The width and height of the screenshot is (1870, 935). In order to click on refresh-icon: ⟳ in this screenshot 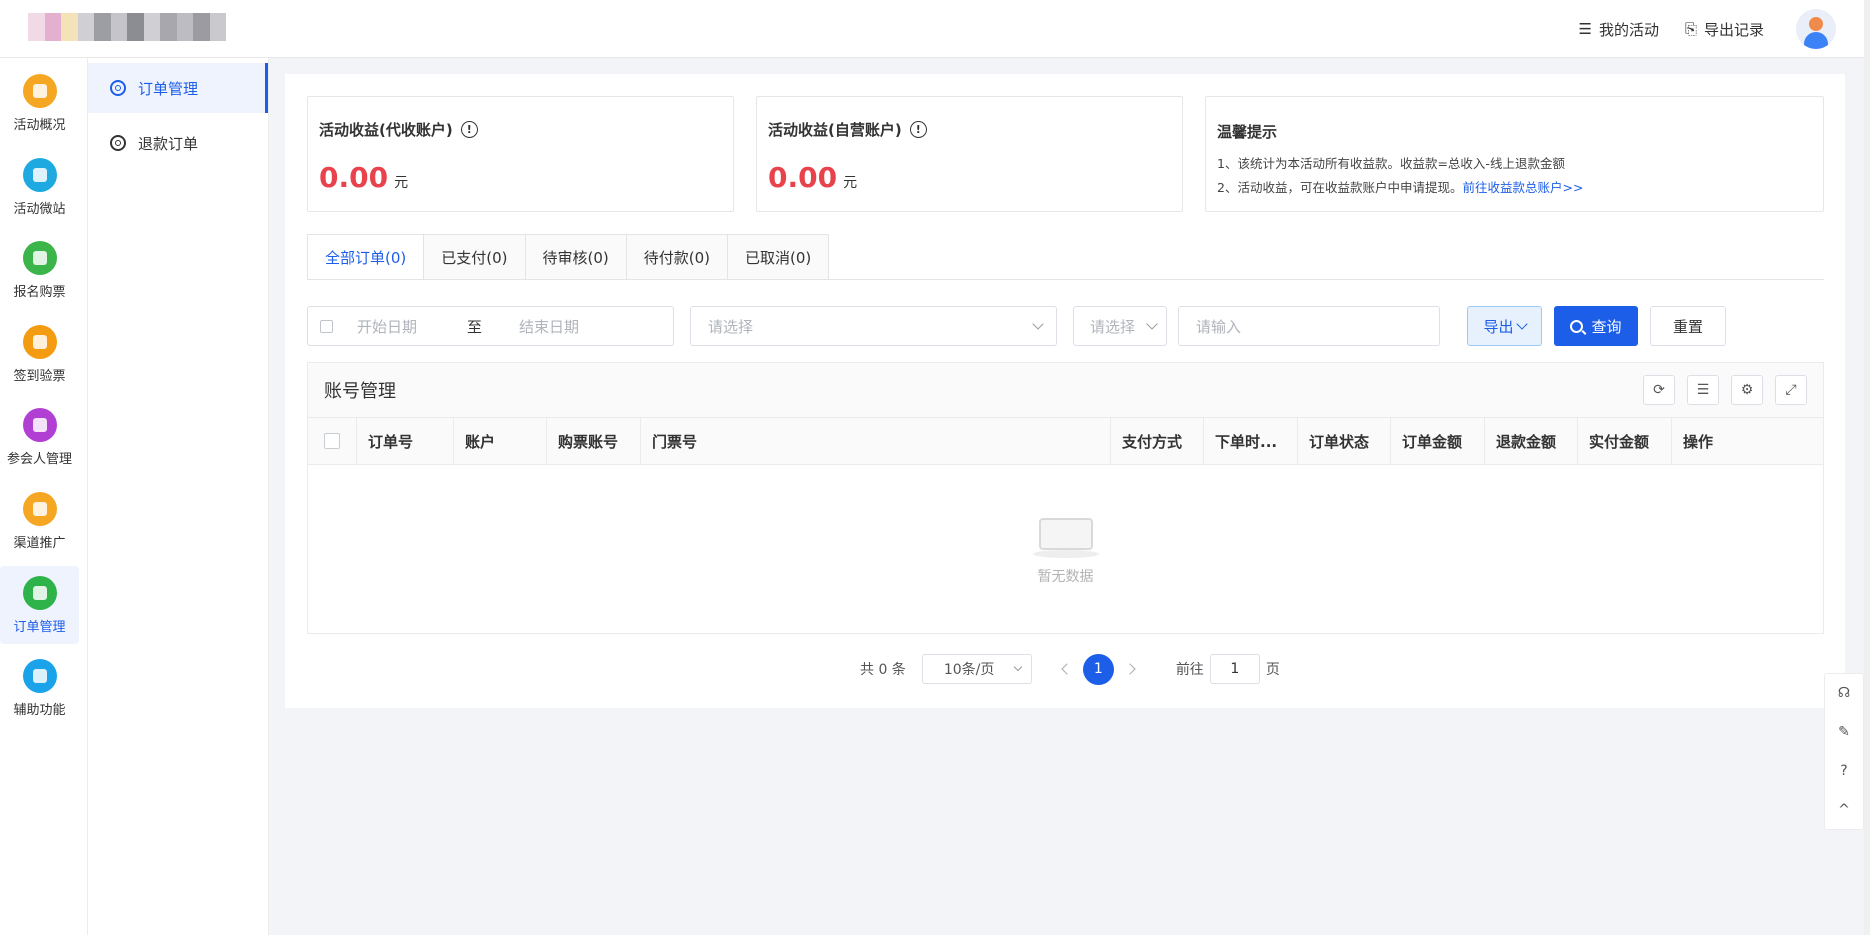, I will do `click(1659, 390)`.